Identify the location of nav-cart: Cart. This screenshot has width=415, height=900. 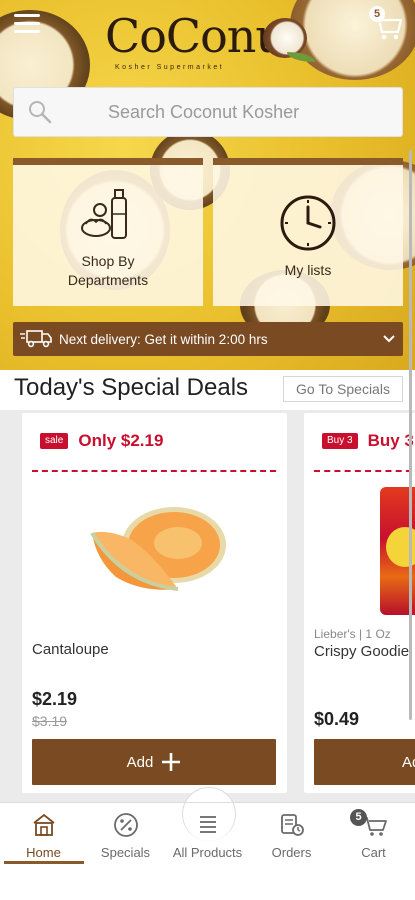
(373, 834).